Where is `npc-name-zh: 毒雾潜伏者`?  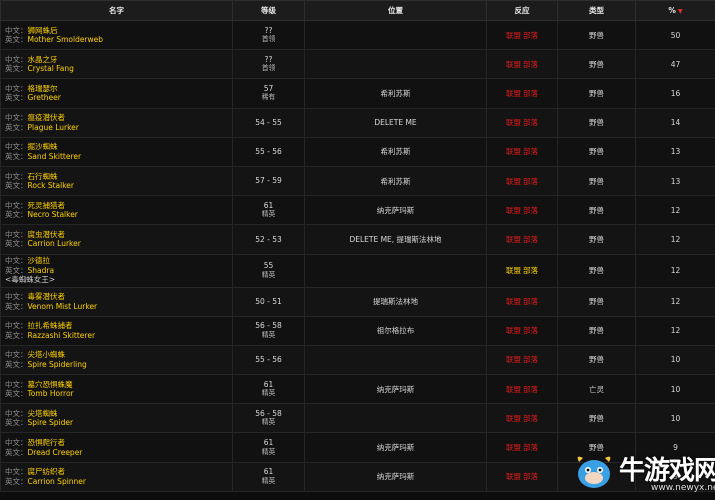
npc-name-zh: 毒雾潜伏者 is located at coordinates (47, 296).